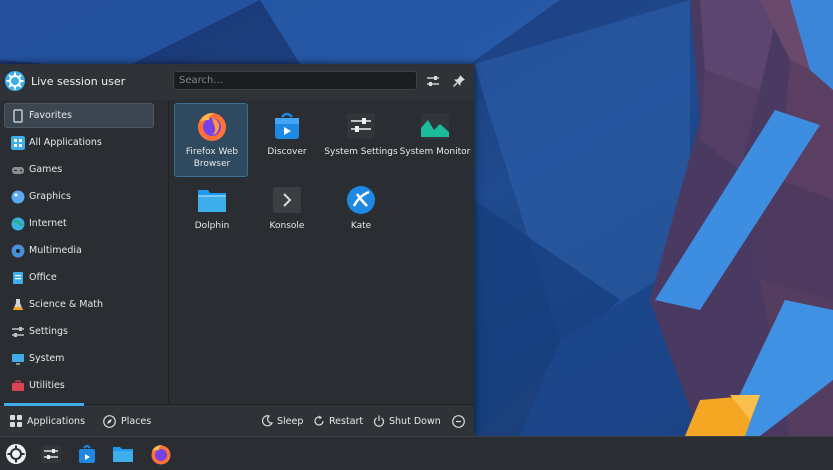 The height and width of the screenshot is (470, 833). I want to click on taskbar-discover, so click(87, 454).